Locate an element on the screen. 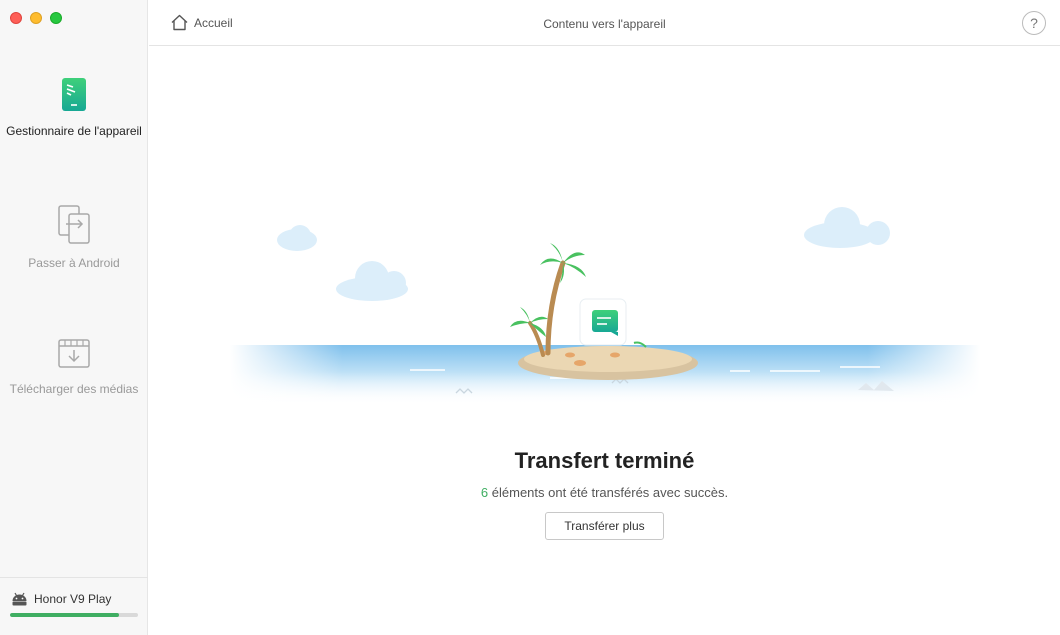 The image size is (1060, 635). phone-manager-icon is located at coordinates (74, 94).